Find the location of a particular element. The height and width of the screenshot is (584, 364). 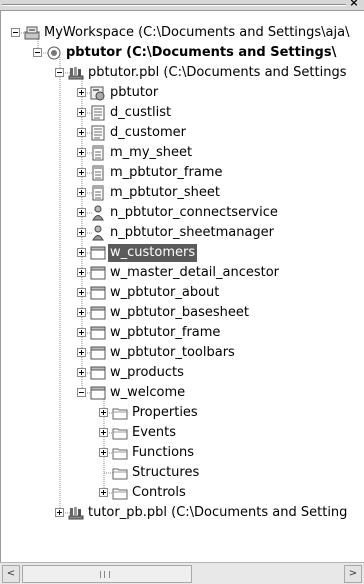

tree-node-label: Controls is located at coordinates (159, 493).